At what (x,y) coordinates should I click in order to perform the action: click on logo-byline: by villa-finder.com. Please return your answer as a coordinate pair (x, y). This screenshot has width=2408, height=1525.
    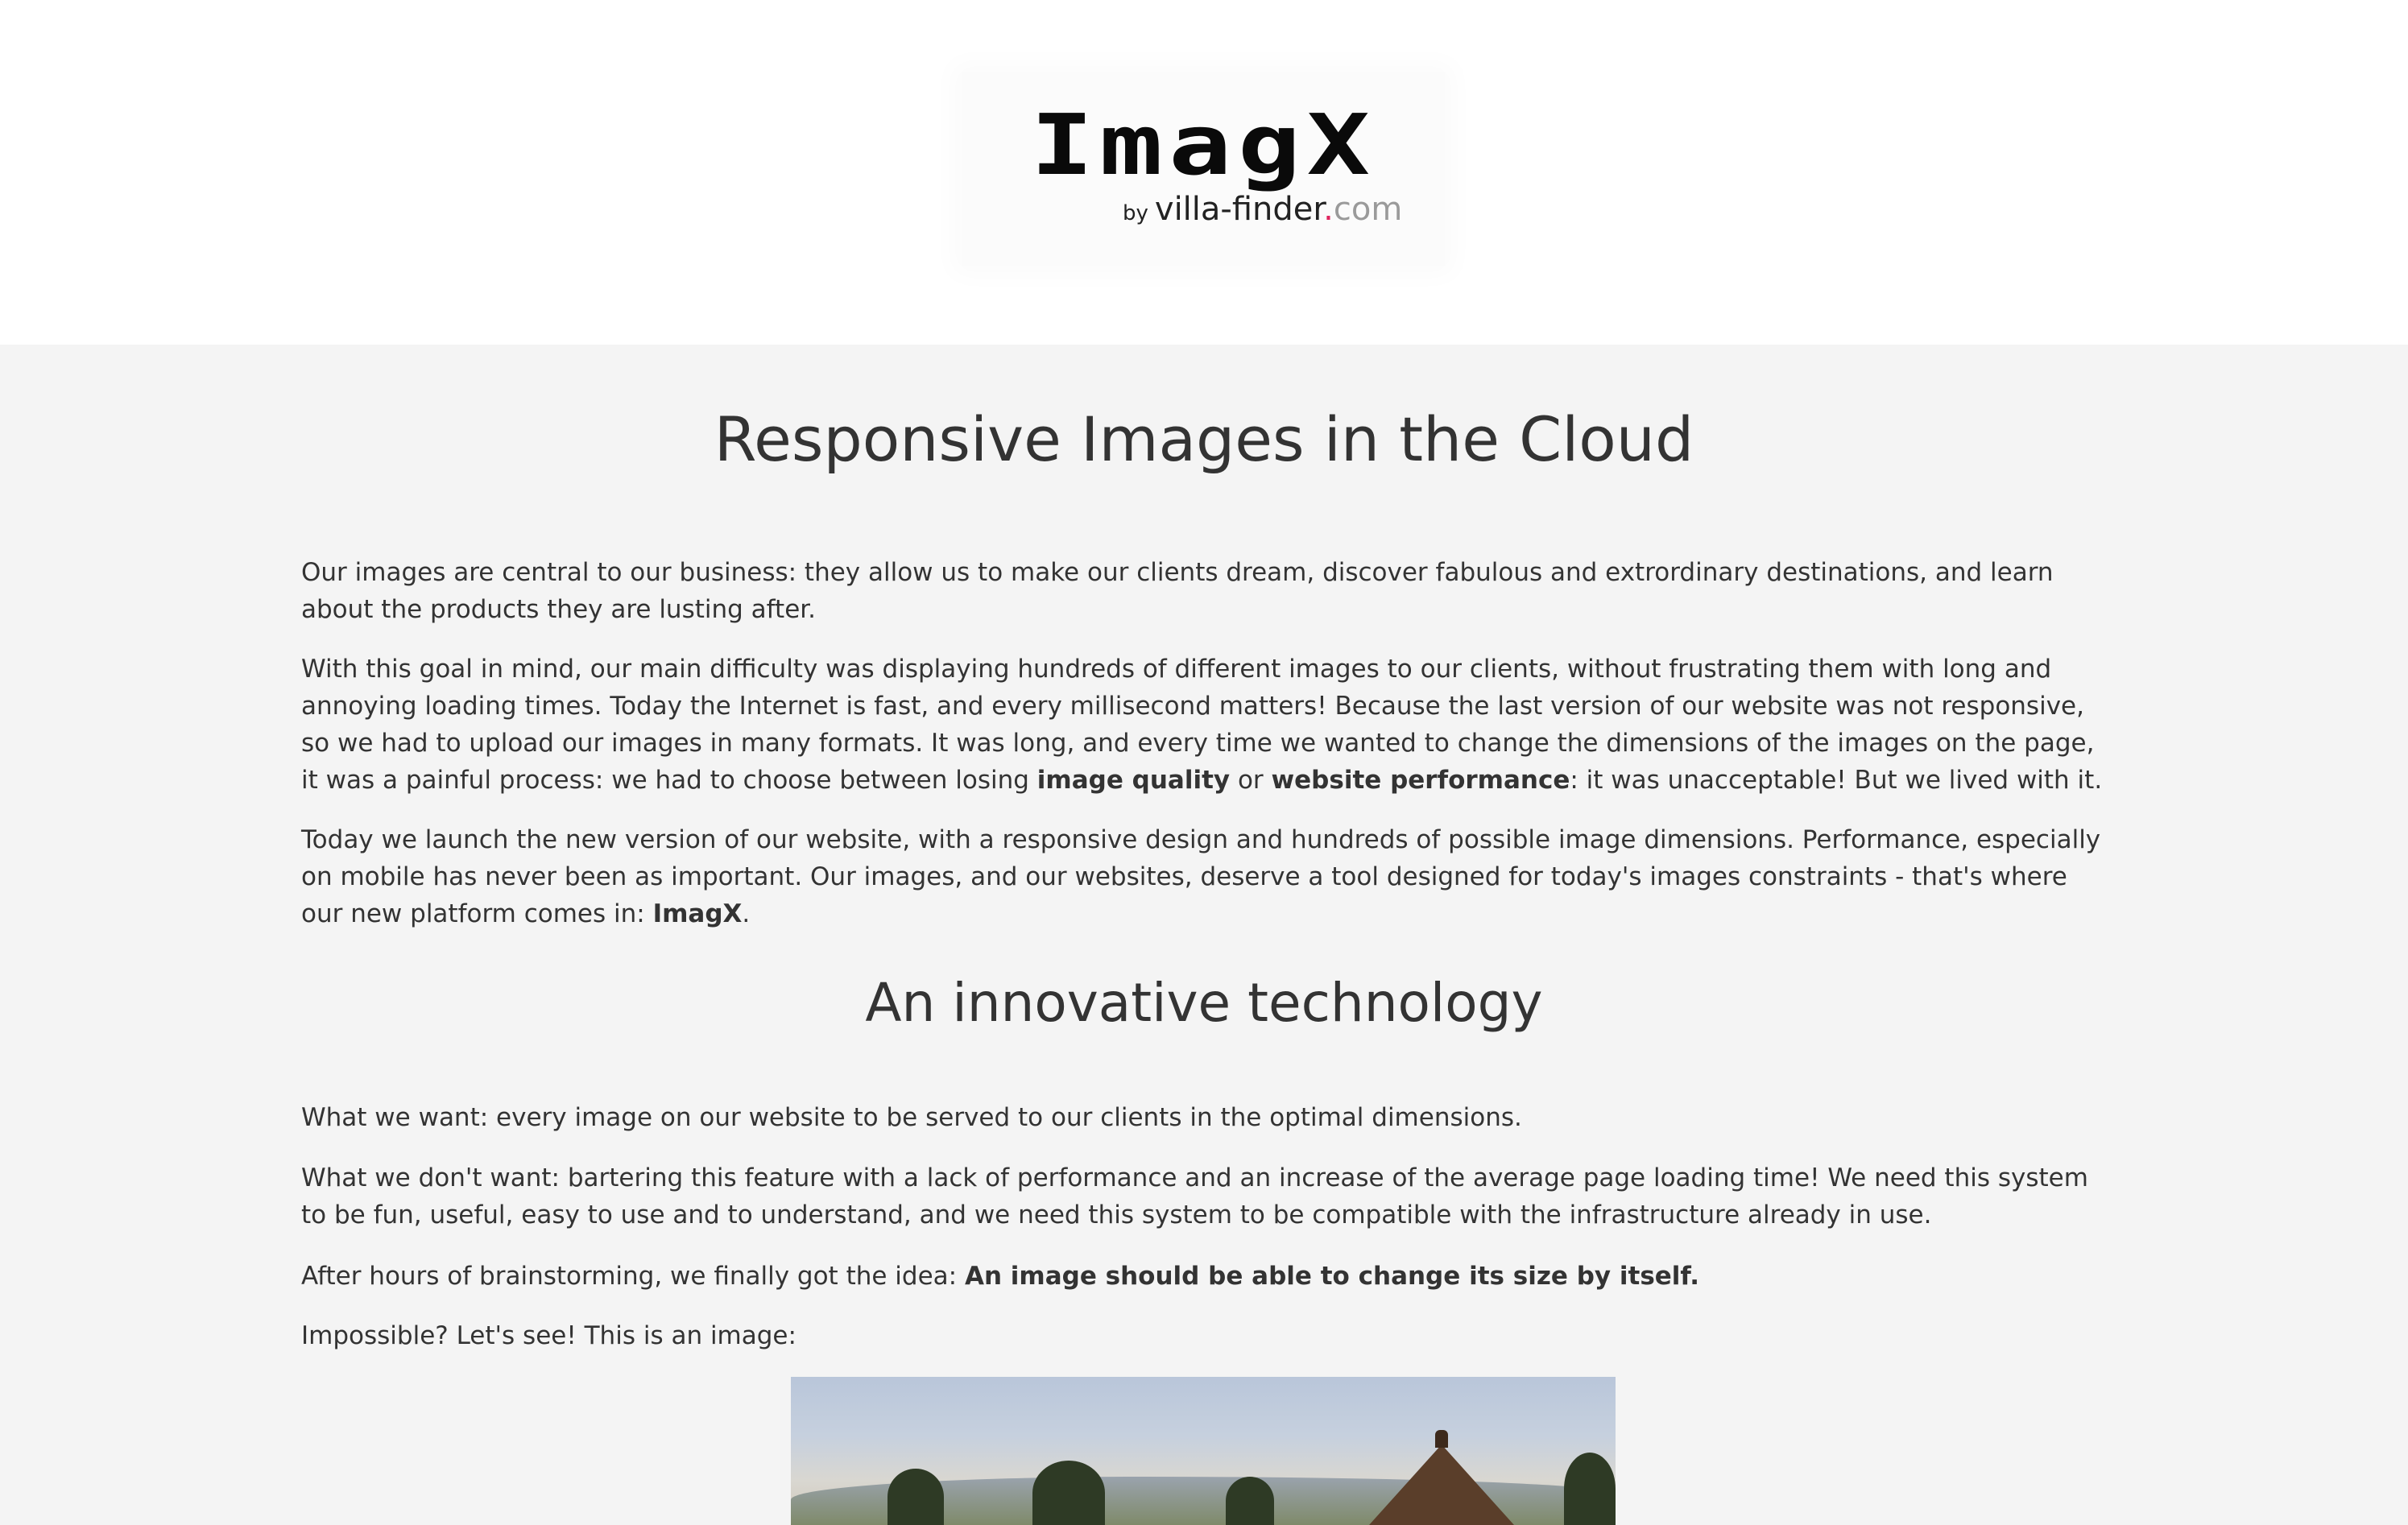
    Looking at the image, I should click on (1284, 209).